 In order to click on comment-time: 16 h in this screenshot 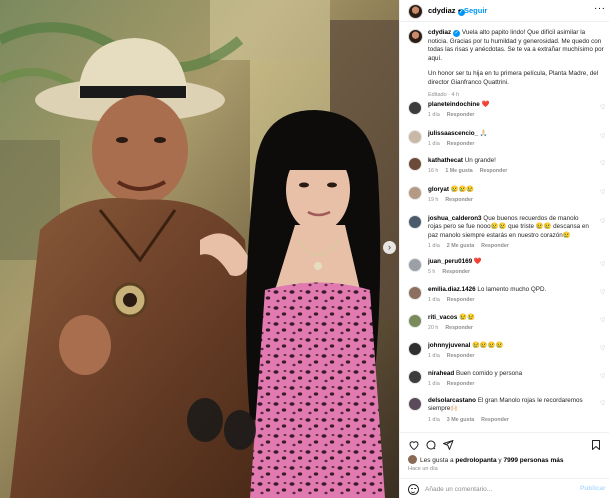, I will do `click(433, 171)`.